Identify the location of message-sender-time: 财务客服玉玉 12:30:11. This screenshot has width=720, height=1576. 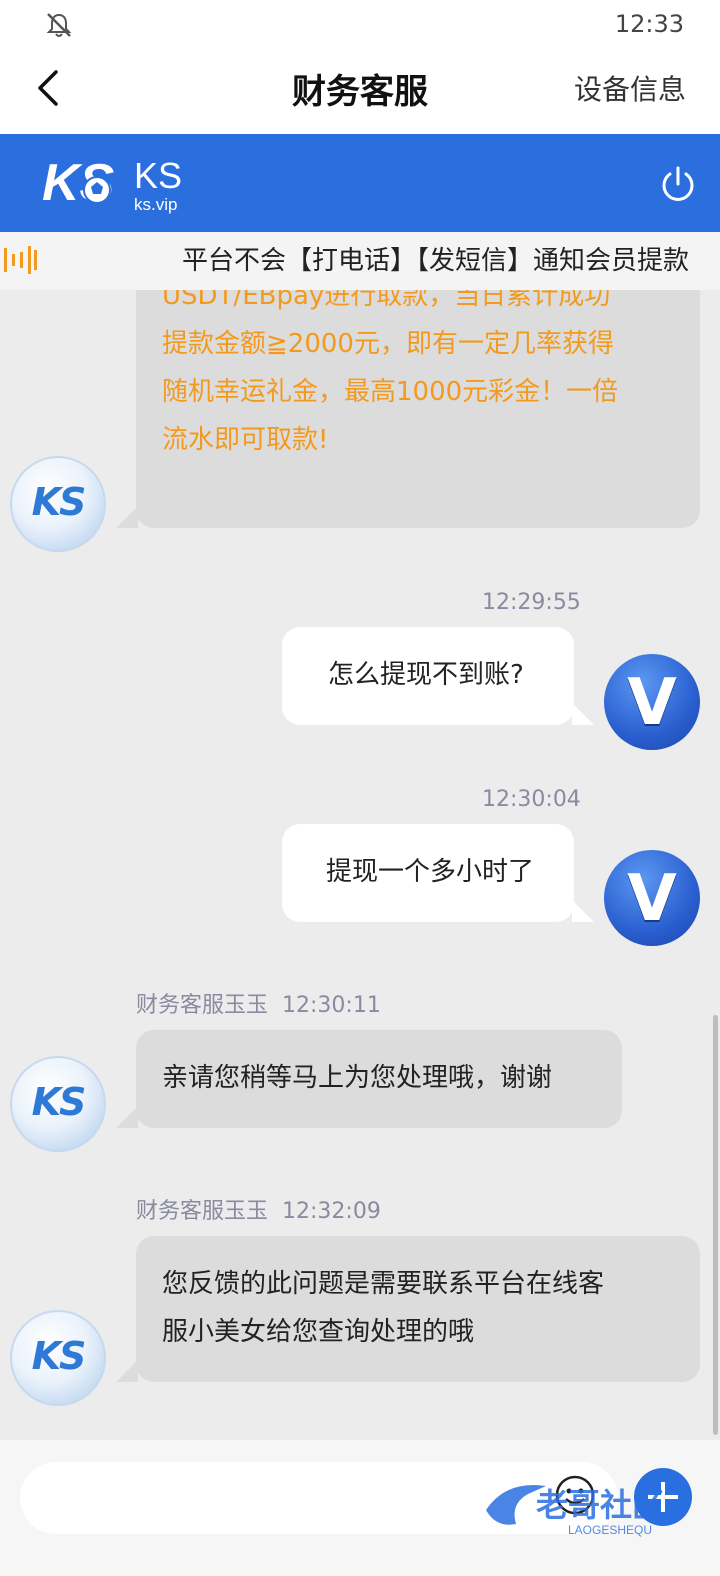
(258, 1003).